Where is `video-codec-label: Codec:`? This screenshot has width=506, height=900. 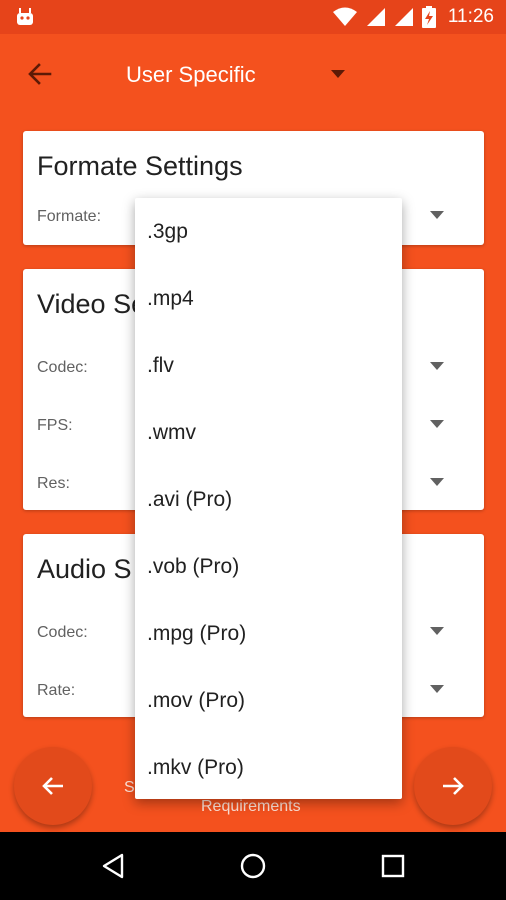 video-codec-label: Codec: is located at coordinates (62, 367).